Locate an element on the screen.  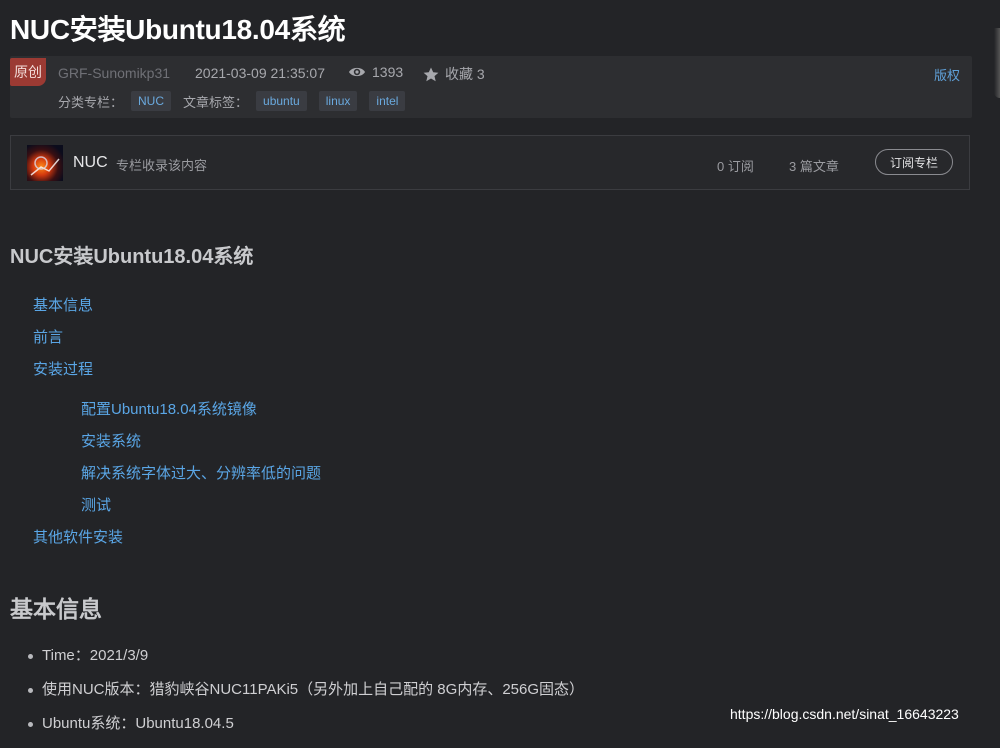
toc-item-basic-info: 基本信息 is located at coordinates (63, 304).